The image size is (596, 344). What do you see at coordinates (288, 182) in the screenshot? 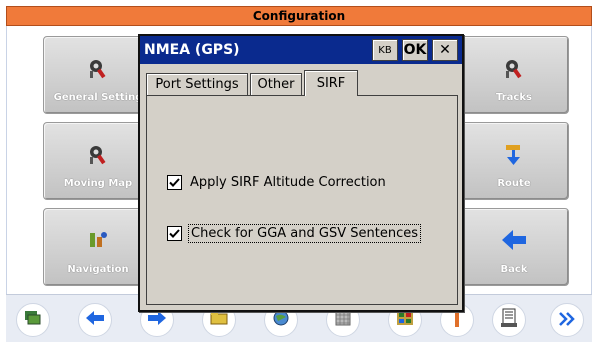
I see `sirf-altitude-label: Apply SIRF Altitude Correction` at bounding box center [288, 182].